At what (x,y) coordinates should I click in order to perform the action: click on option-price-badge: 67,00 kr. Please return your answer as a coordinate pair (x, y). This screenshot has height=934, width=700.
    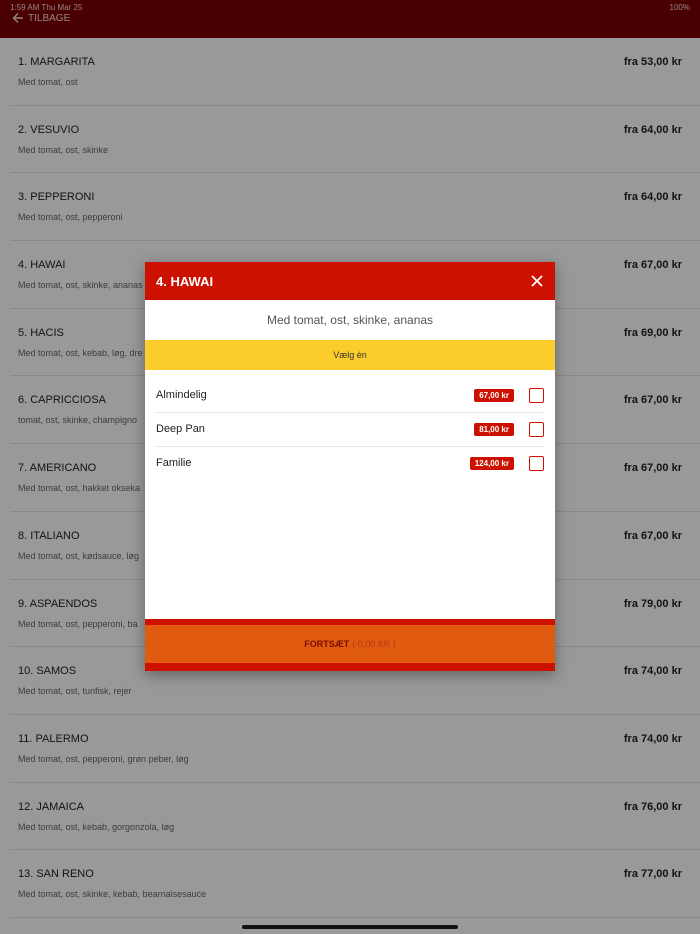
    Looking at the image, I should click on (494, 395).